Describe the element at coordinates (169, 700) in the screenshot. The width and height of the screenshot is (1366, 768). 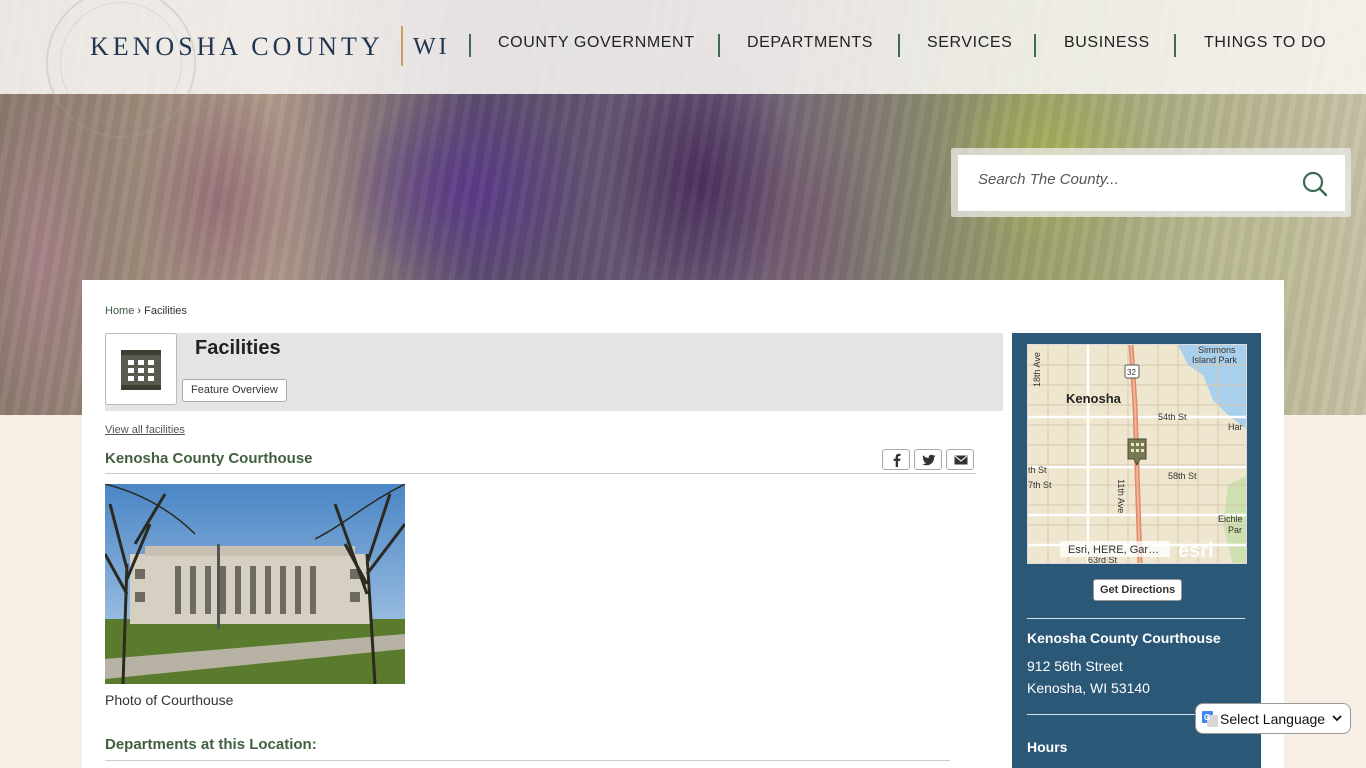
I see `photo-caption: Photo of Courthouse` at that location.